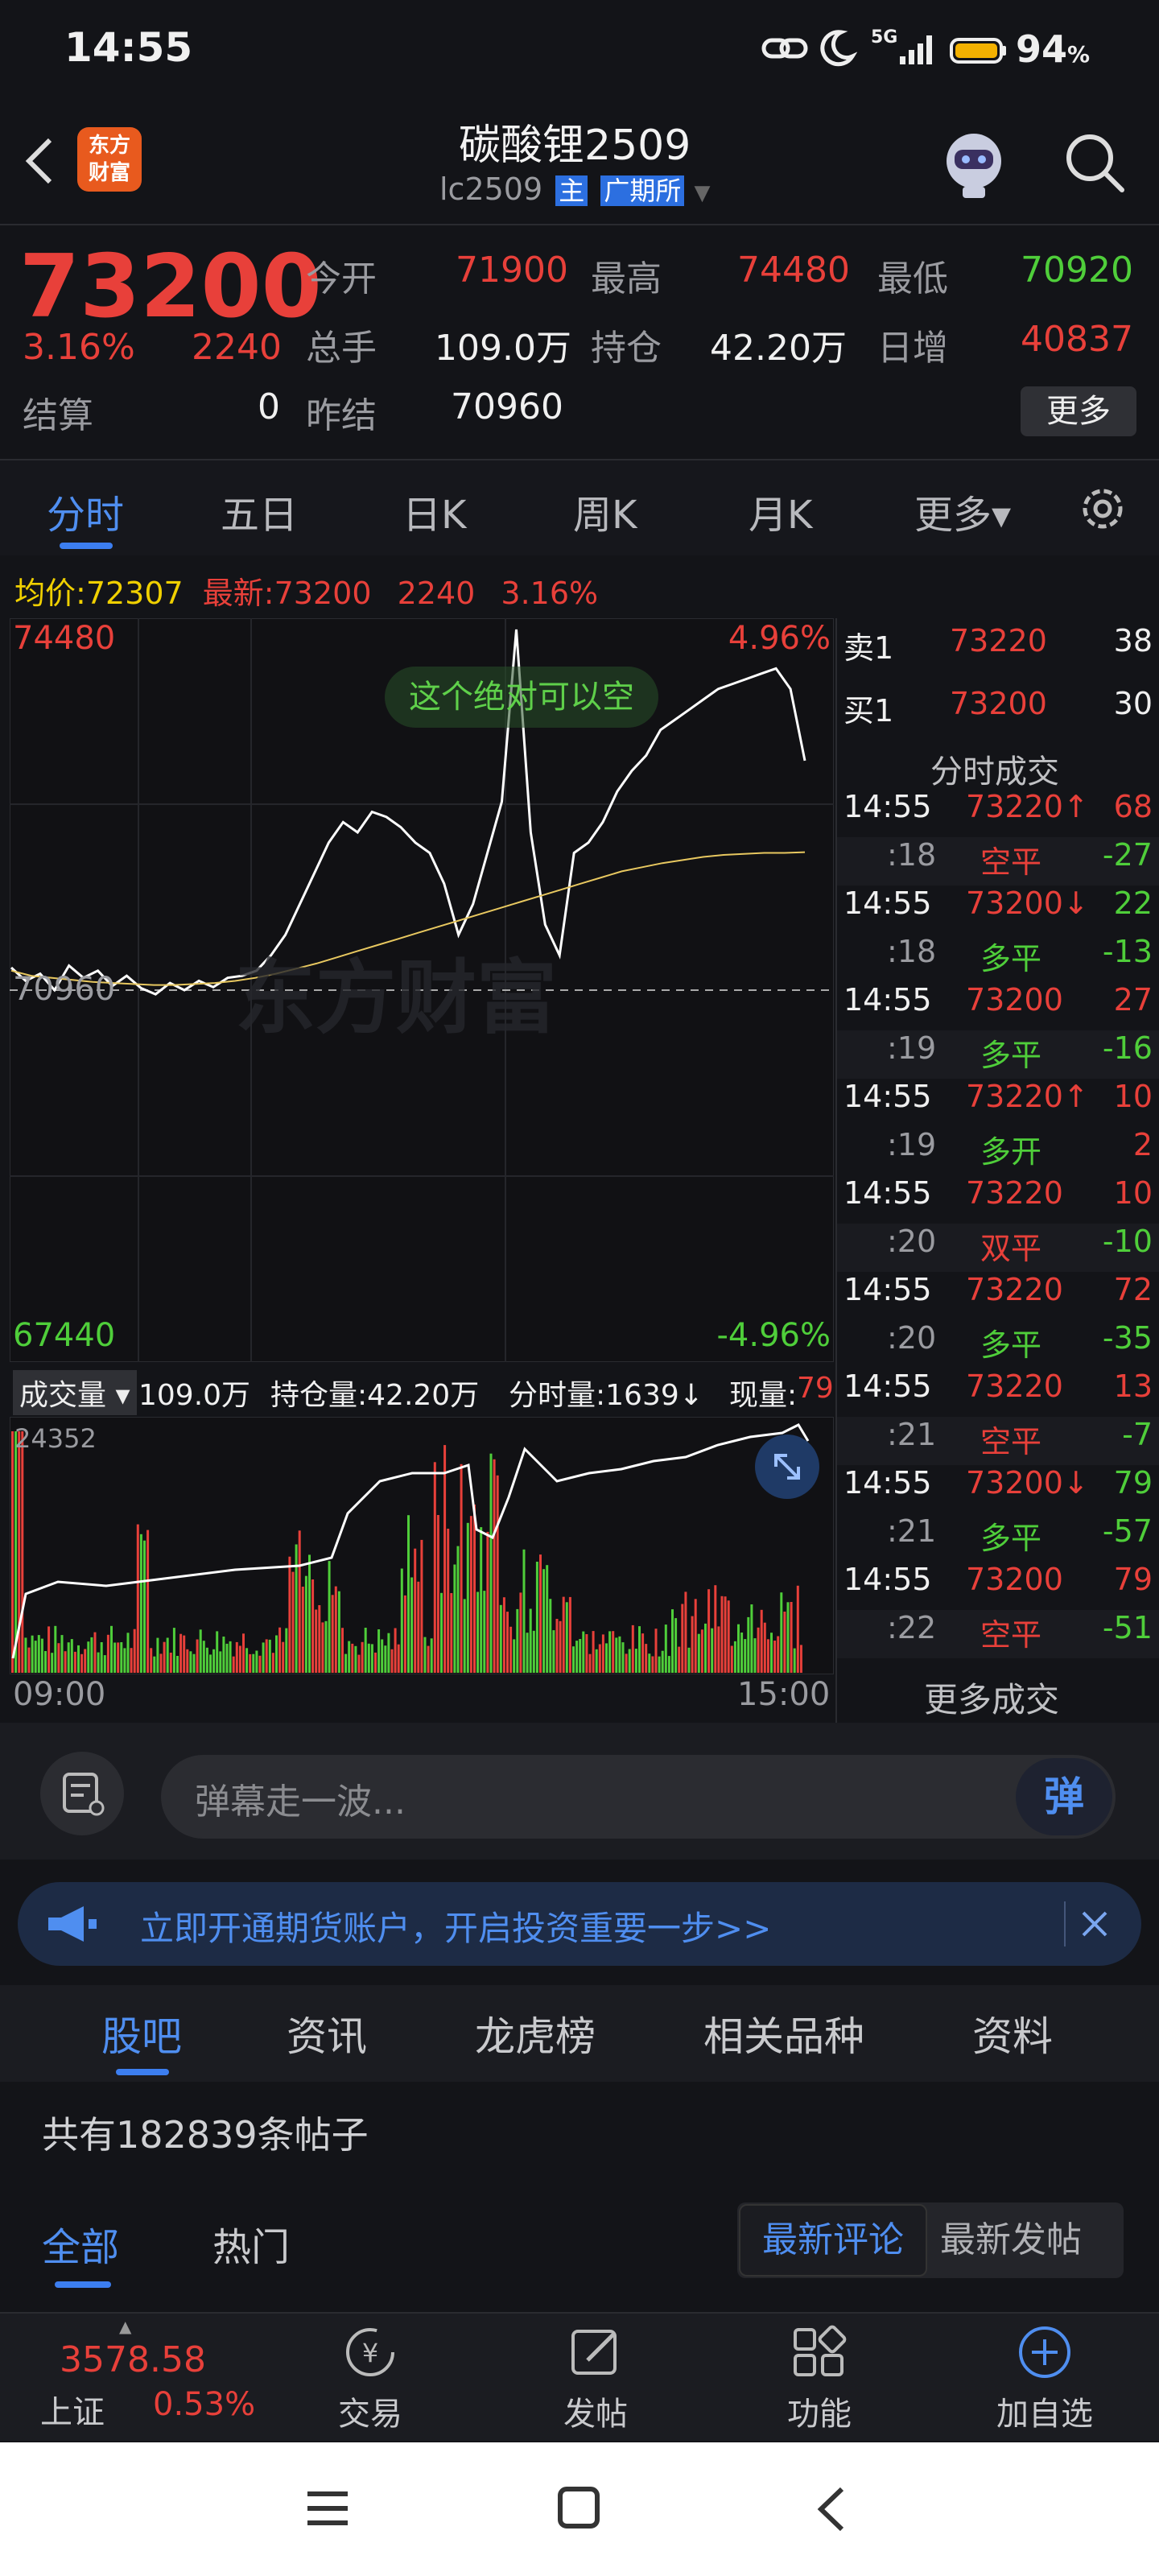  What do you see at coordinates (595, 2378) in the screenshot?
I see `post-nav-item: 发帖` at bounding box center [595, 2378].